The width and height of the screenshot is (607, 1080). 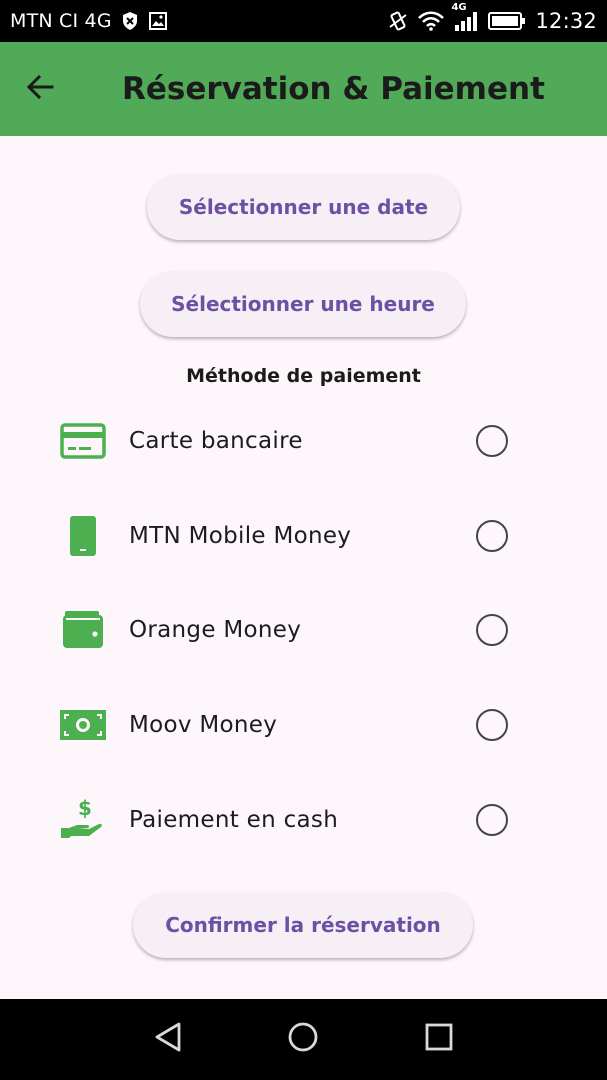 What do you see at coordinates (83, 441) in the screenshot?
I see `credit-card-icon` at bounding box center [83, 441].